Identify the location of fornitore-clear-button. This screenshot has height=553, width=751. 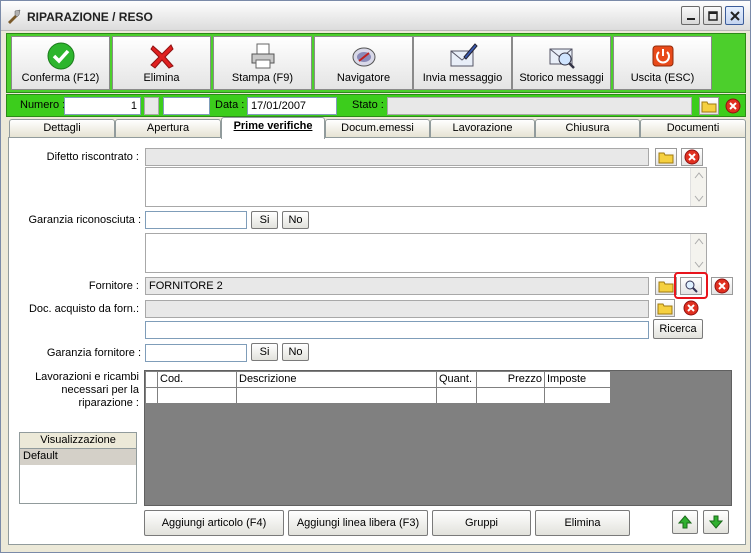
(722, 286).